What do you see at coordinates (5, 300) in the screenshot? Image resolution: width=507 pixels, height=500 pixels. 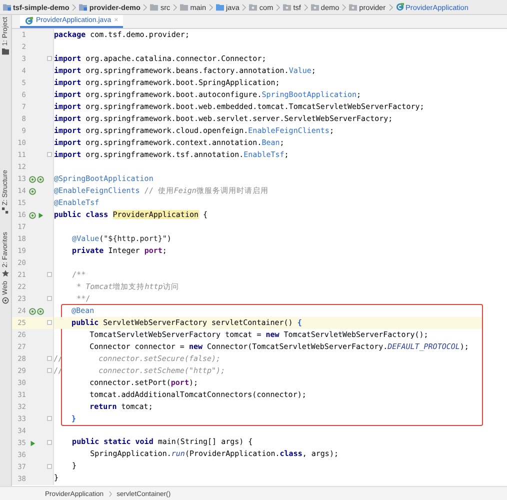 I see `globe-icon` at bounding box center [5, 300].